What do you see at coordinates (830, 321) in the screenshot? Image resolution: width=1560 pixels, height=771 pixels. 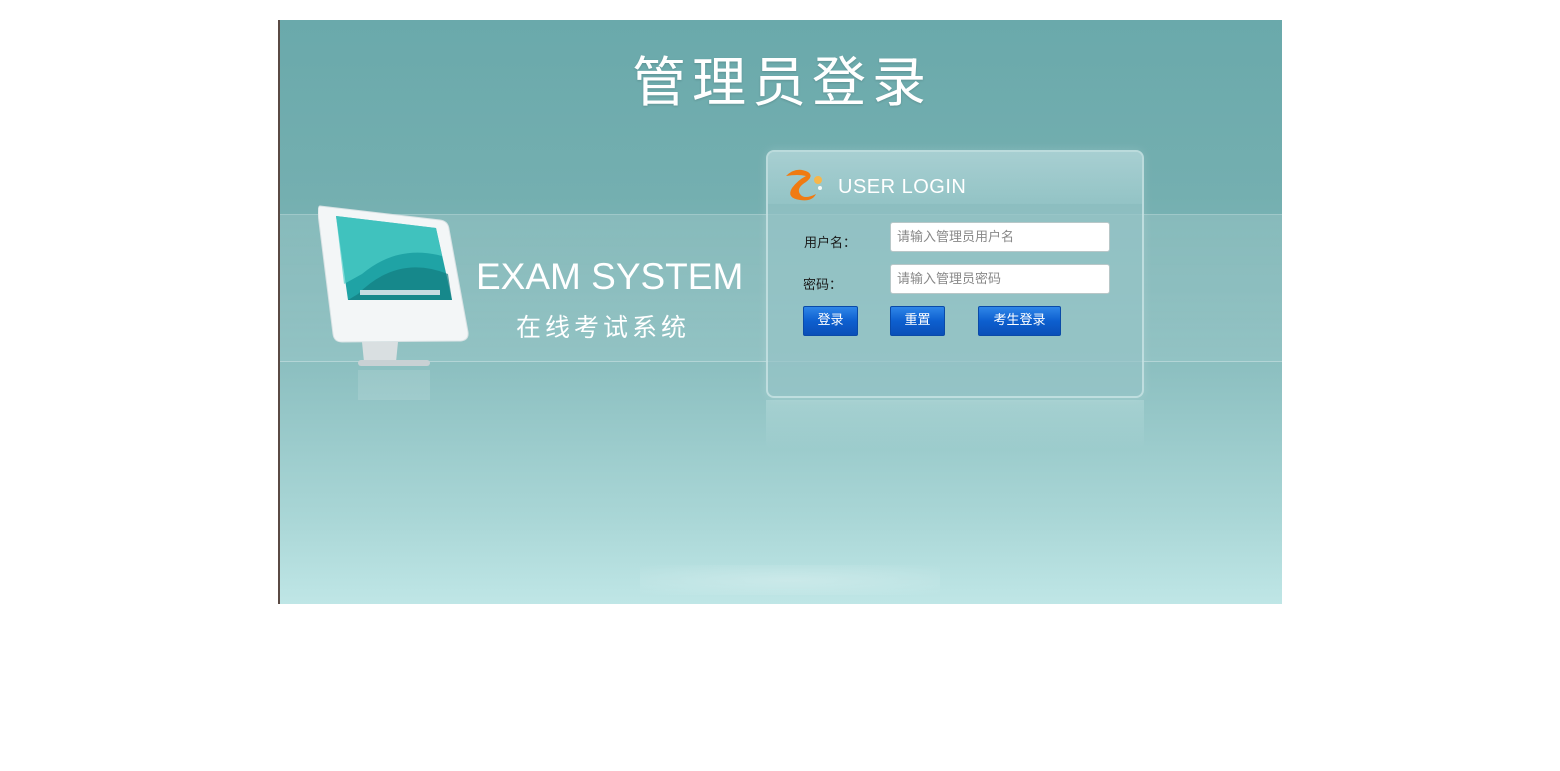 I see `login-button: 登录` at bounding box center [830, 321].